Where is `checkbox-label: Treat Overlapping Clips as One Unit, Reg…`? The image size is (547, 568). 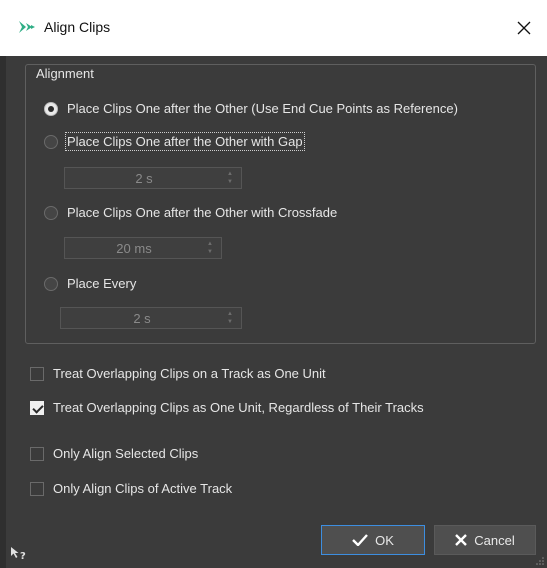 checkbox-label: Treat Overlapping Clips as One Unit, Reg… is located at coordinates (238, 407).